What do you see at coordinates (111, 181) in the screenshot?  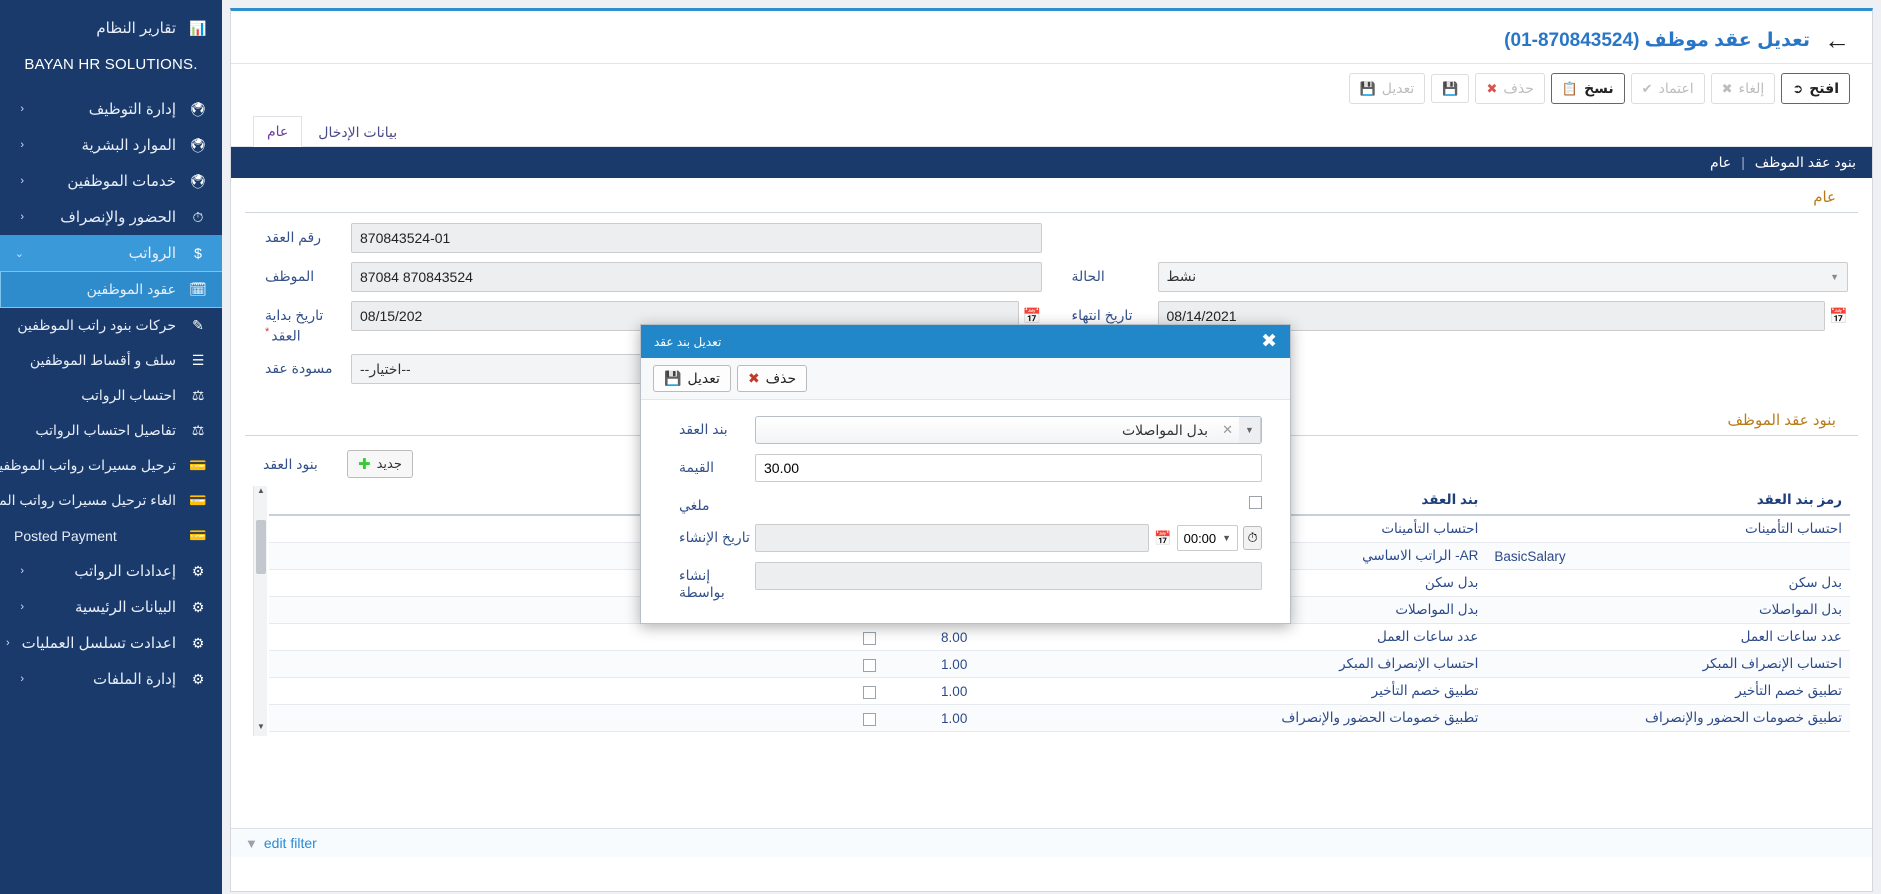 I see `sidebar-item-employee-services: 🖲 خدمات الموظفين ‹` at bounding box center [111, 181].